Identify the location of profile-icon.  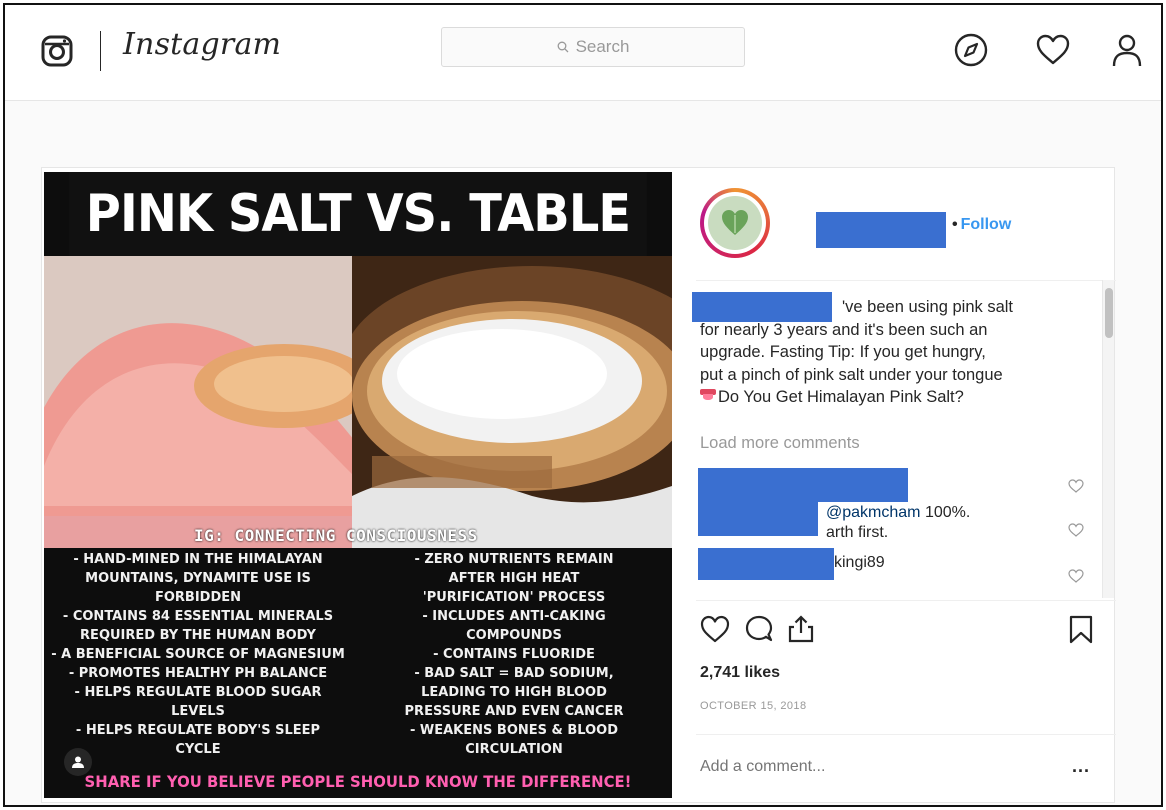
(1127, 50).